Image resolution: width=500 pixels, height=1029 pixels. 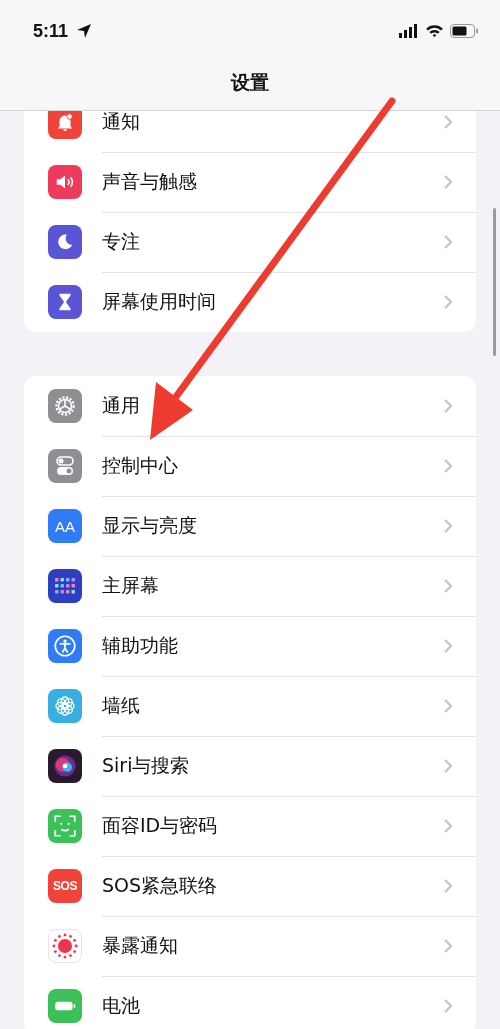 What do you see at coordinates (409, 31) in the screenshot?
I see `signal-icon` at bounding box center [409, 31].